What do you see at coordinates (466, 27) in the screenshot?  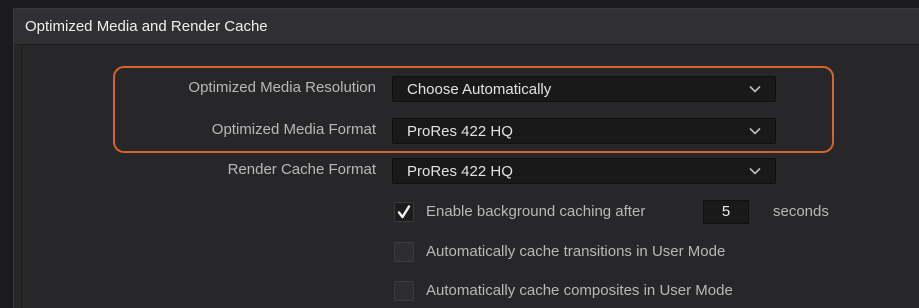 I see `panel-header: Optimized Media and Render Cache` at bounding box center [466, 27].